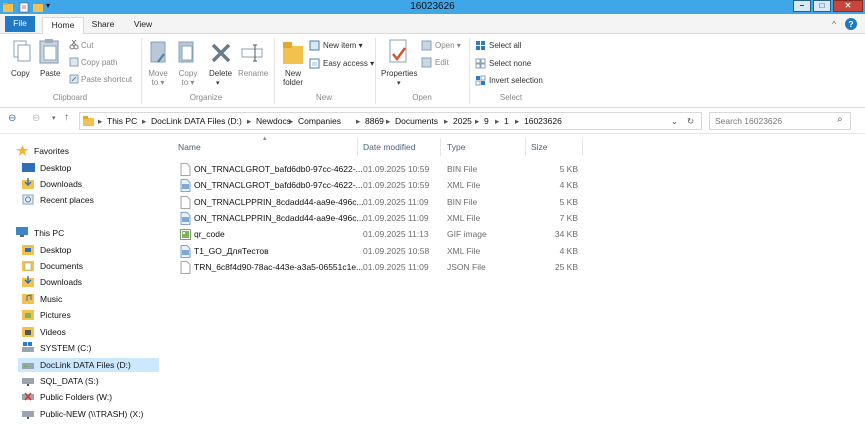  I want to click on copy-icon, so click(22, 53).